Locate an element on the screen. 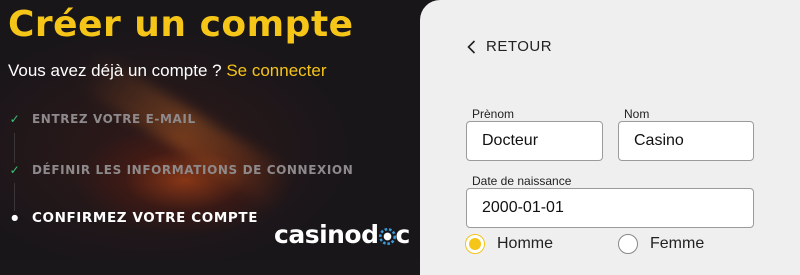 Image resolution: width=800 pixels, height=275 pixels. subtitle-text: Vous avez déjà un compte ? is located at coordinates (117, 70).